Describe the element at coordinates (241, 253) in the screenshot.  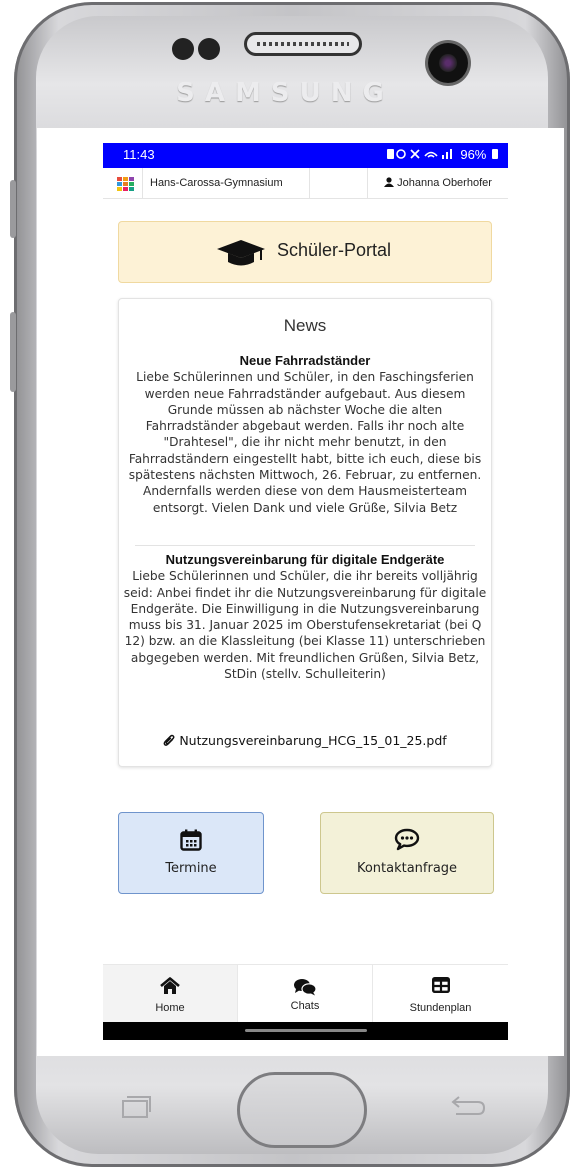
I see `graduation-cap-icon` at that location.